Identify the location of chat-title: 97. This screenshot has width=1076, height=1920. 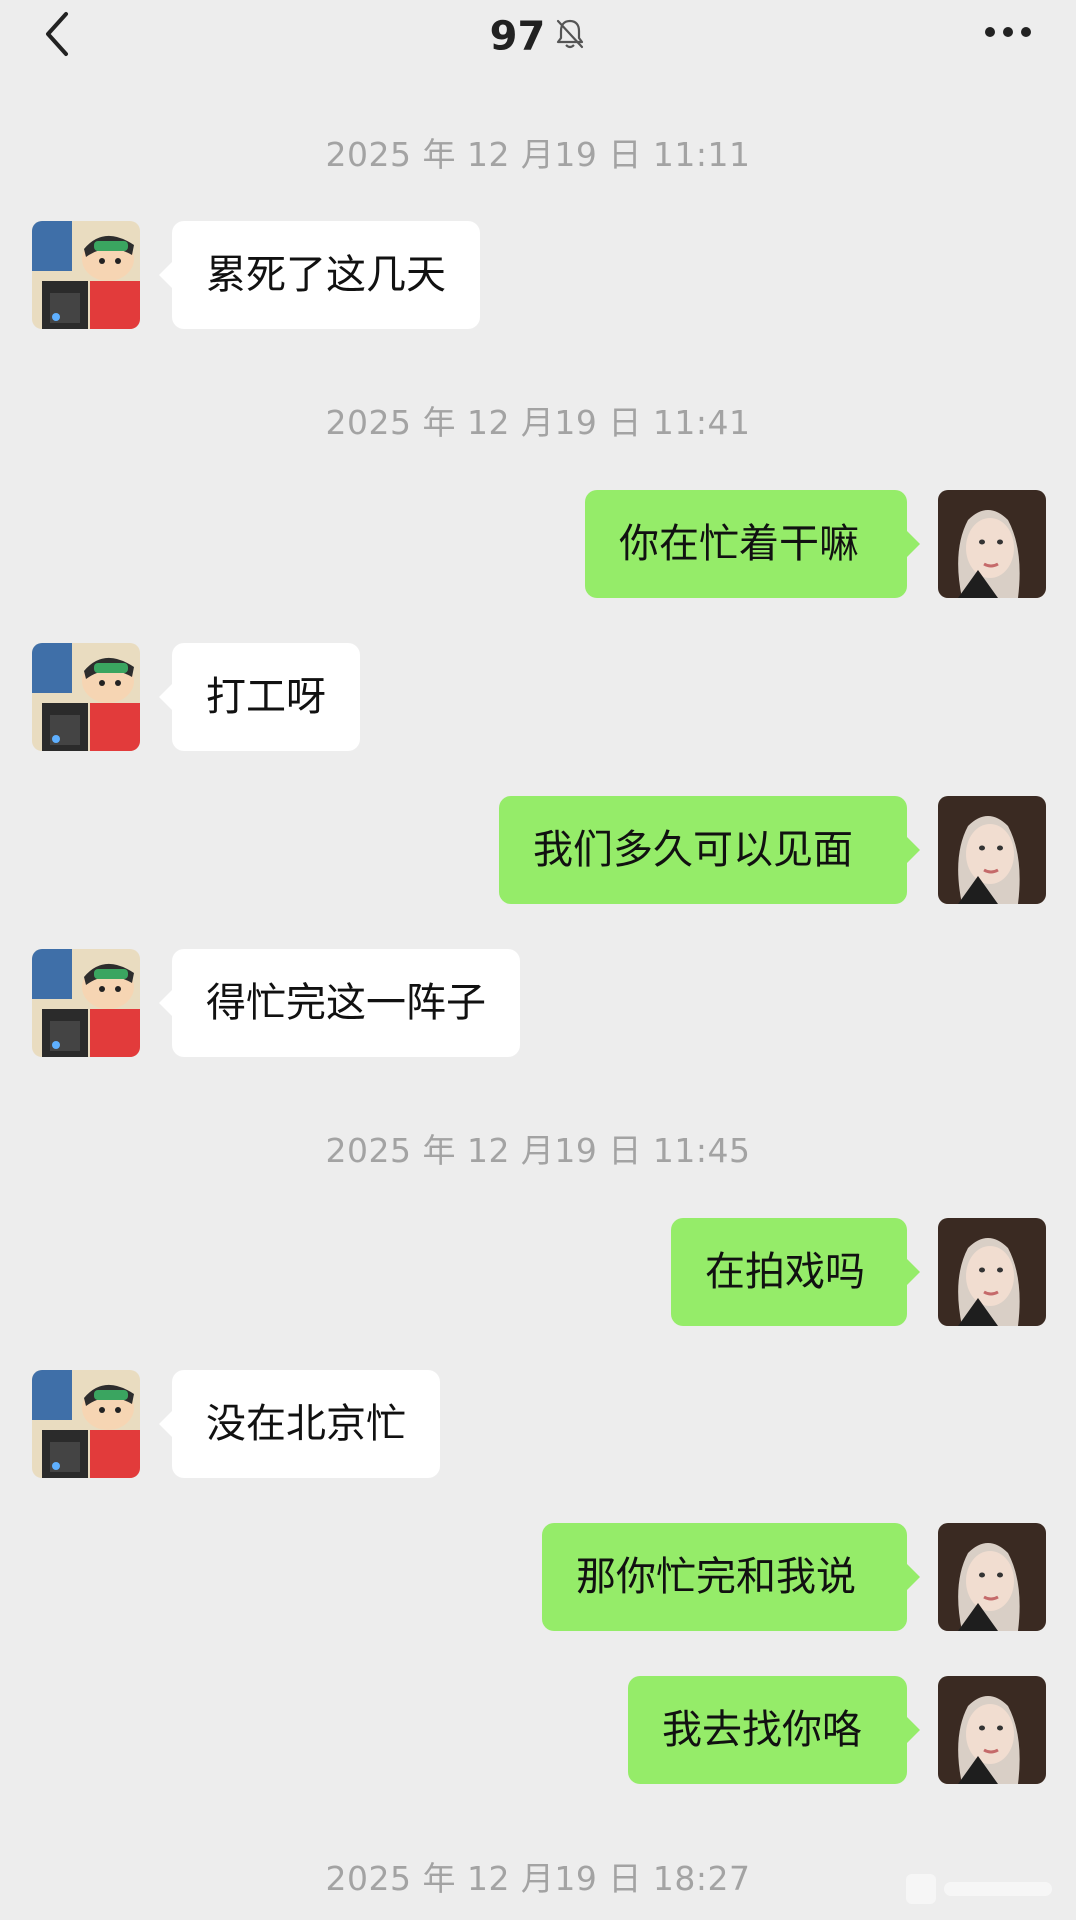
(517, 36).